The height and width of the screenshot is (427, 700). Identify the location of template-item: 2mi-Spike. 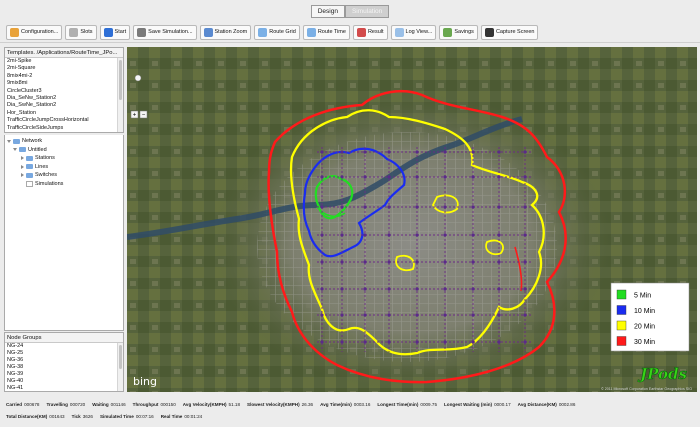
(64, 61).